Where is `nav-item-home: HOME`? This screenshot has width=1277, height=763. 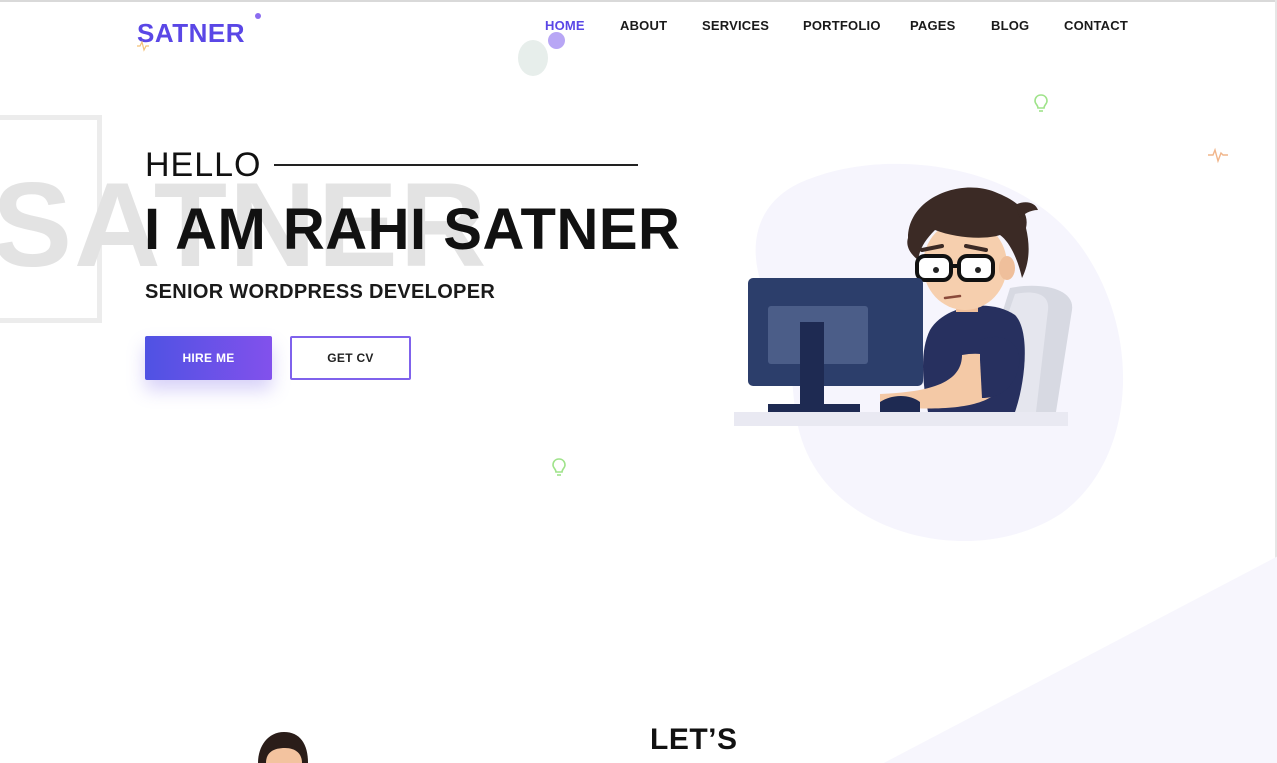 nav-item-home: HOME is located at coordinates (565, 25).